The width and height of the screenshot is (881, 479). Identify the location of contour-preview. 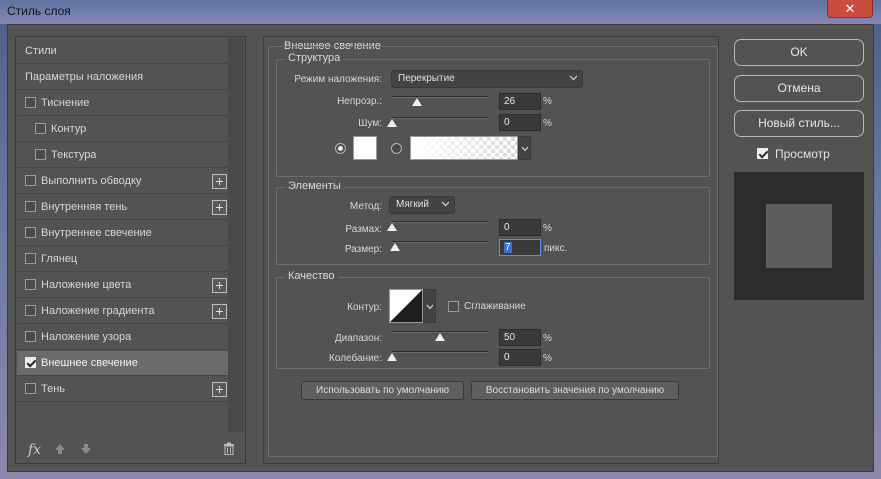
(406, 306).